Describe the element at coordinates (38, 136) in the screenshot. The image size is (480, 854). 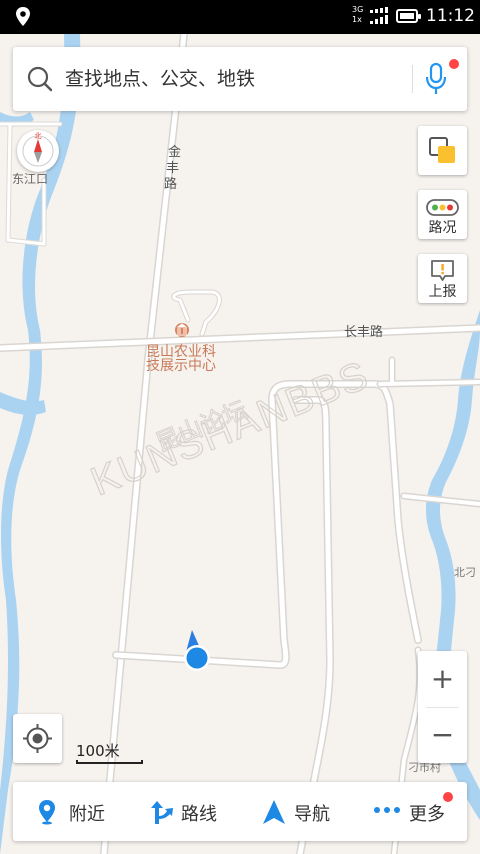
I see `svg-text: 北` at that location.